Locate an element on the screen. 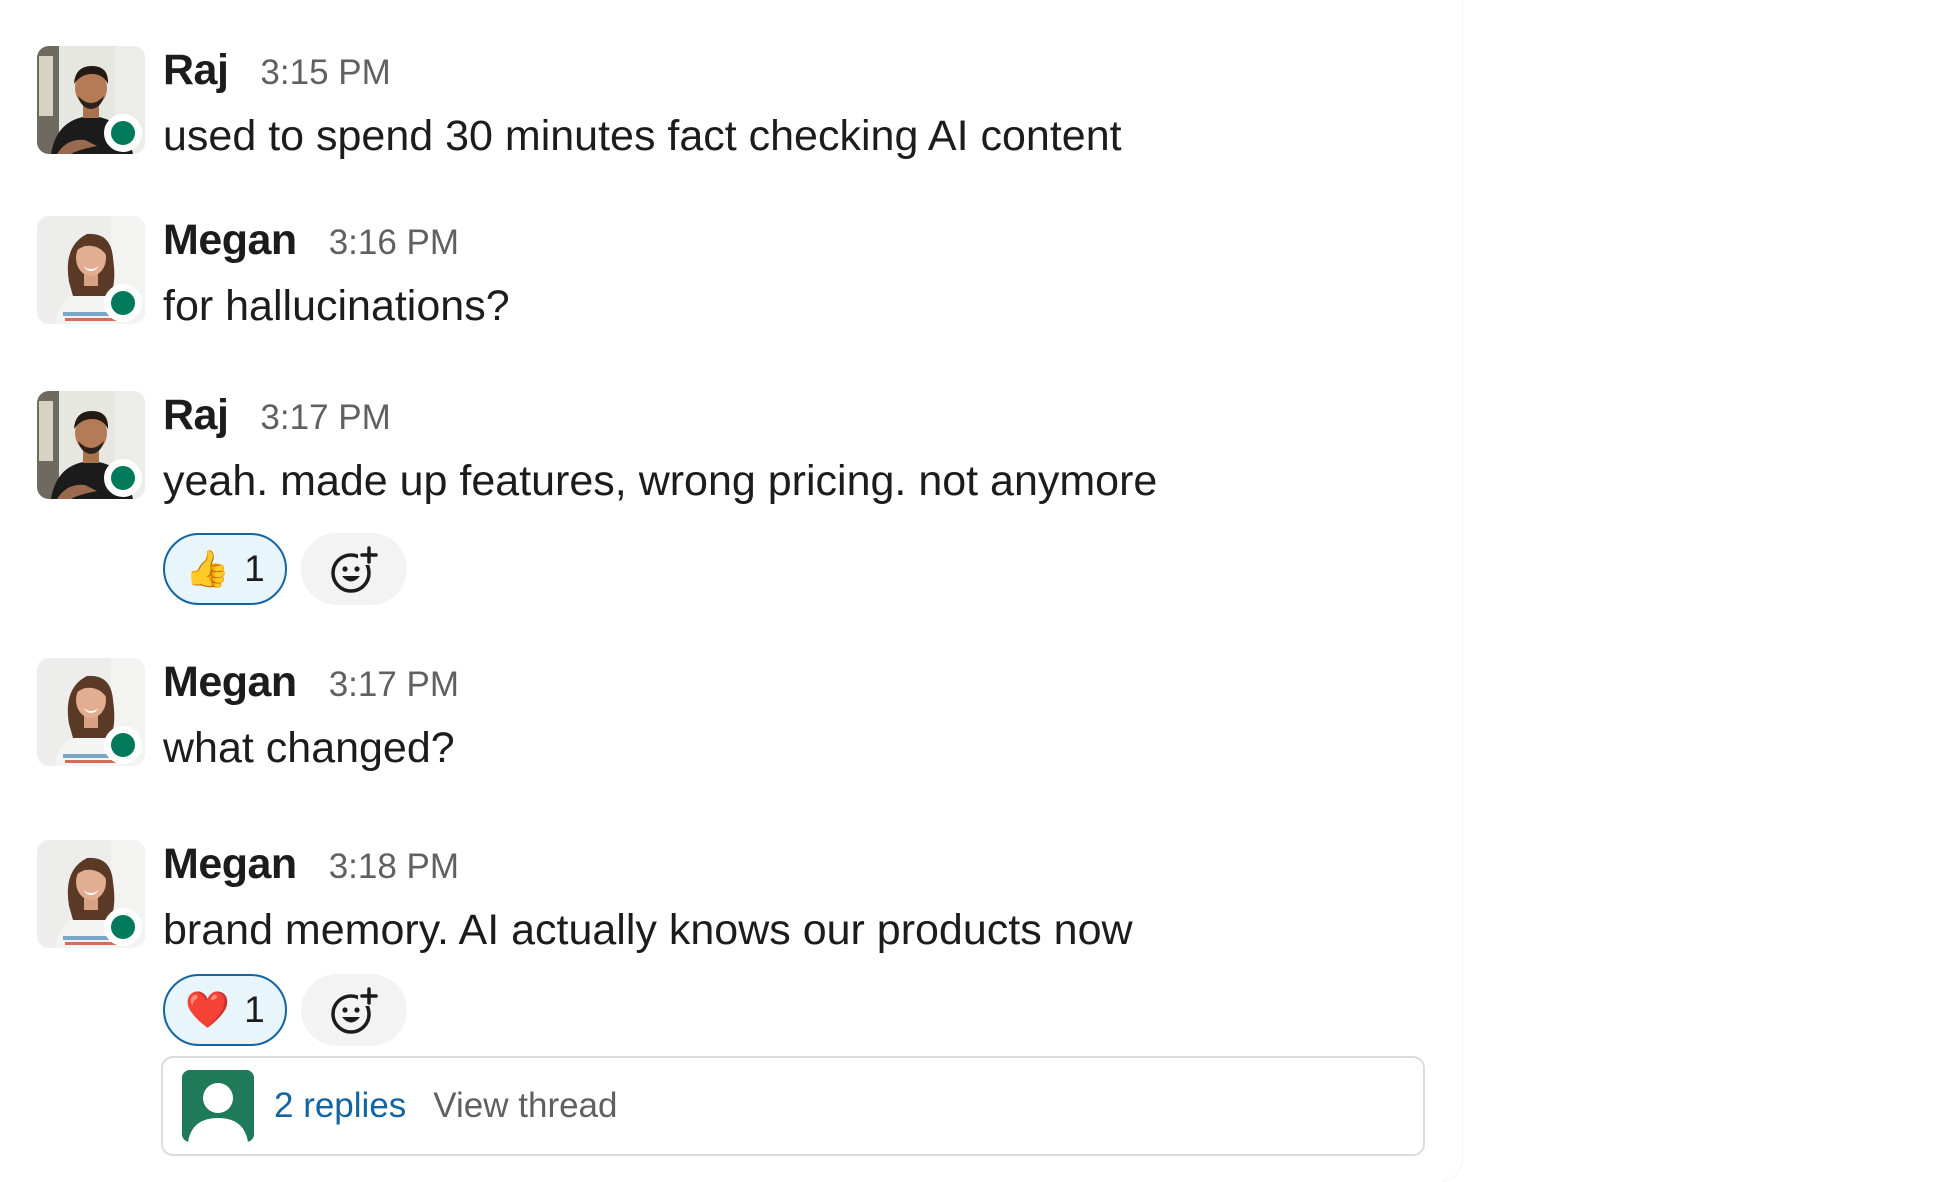 Image resolution: width=1940 pixels, height=1182 pixels. message-header: Raj 3:15 PM is located at coordinates (277, 76).